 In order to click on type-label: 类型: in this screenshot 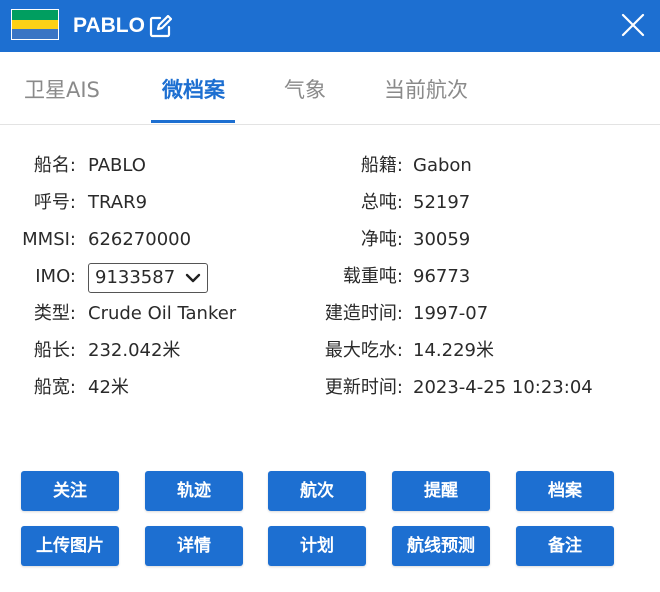, I will do `click(54, 313)`.